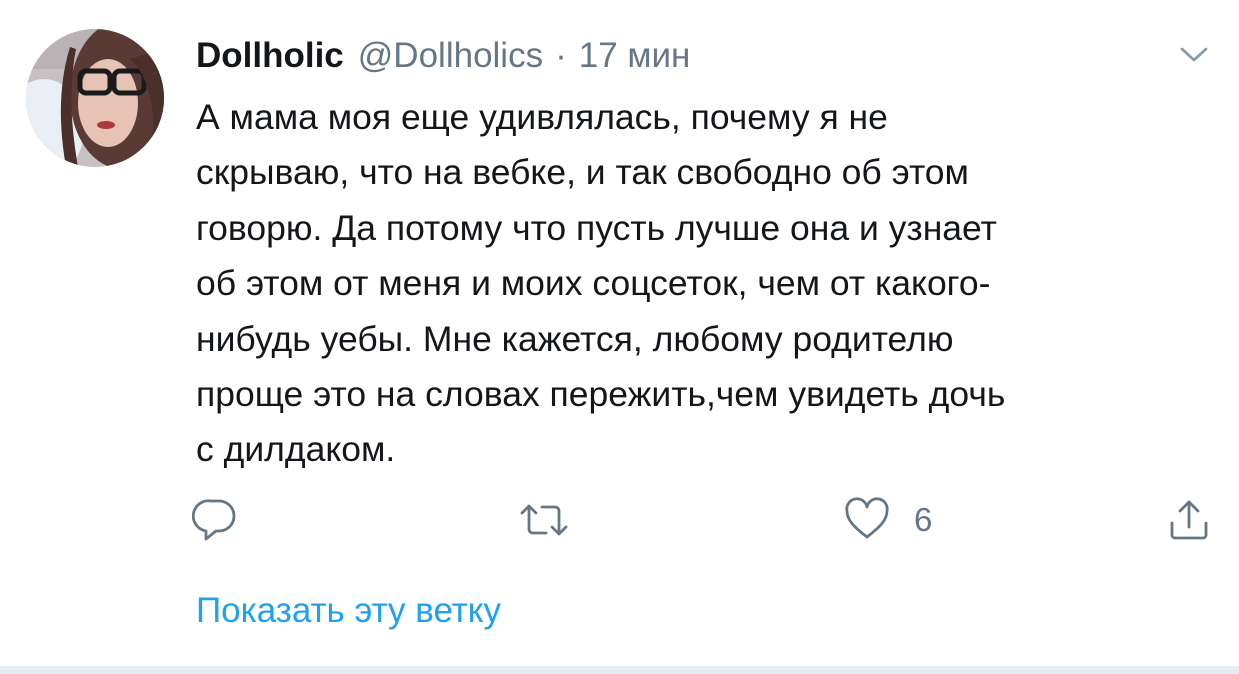 This screenshot has width=1239, height=674. I want to click on chevron-down-icon, so click(1194, 54).